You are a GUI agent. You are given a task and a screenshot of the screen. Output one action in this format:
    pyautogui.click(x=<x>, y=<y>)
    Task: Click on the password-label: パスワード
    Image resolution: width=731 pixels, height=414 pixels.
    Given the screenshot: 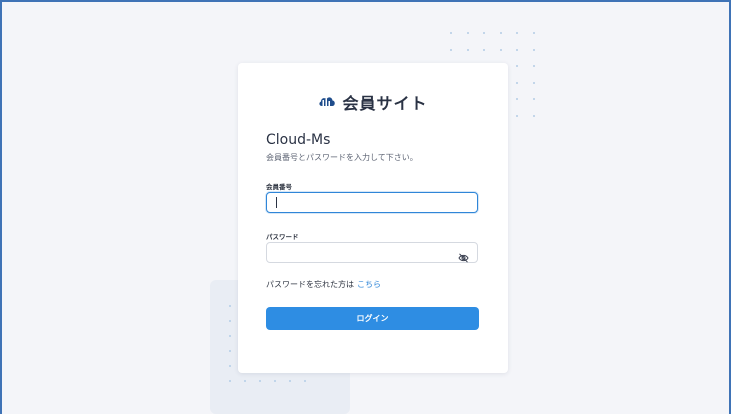 What is the action you would take?
    pyautogui.click(x=282, y=237)
    